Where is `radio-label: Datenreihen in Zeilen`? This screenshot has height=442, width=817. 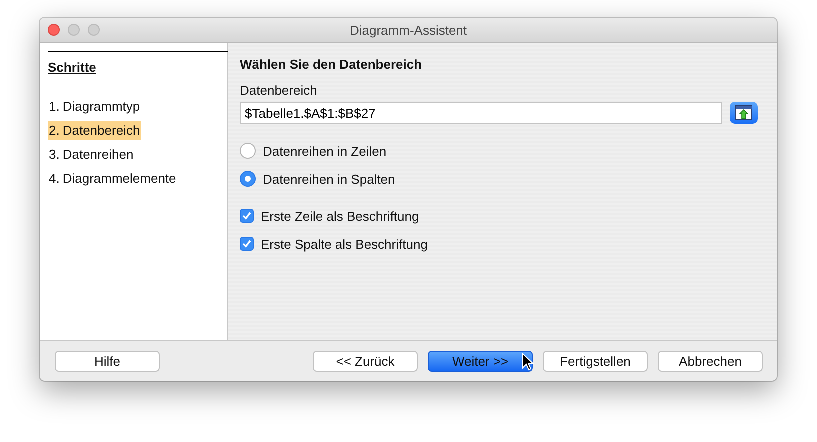 radio-label: Datenreihen in Zeilen is located at coordinates (325, 151).